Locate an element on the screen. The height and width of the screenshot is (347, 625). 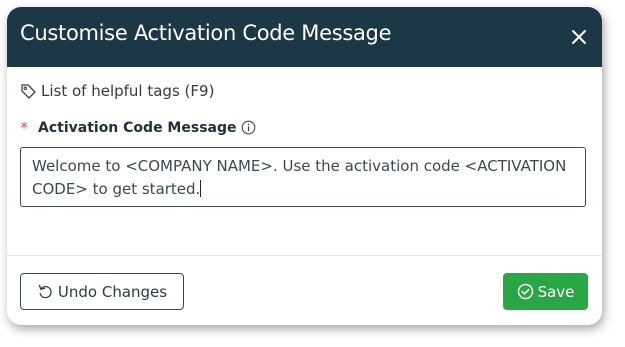
info-icon is located at coordinates (248, 127).